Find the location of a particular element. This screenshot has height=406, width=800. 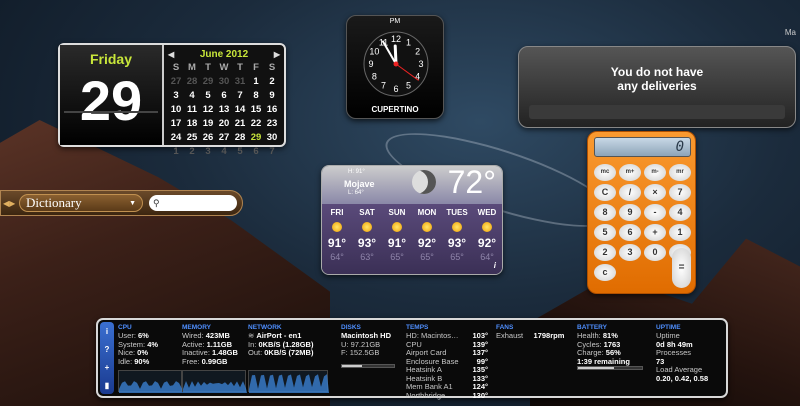

istat-info-icon: i is located at coordinates (107, 331).